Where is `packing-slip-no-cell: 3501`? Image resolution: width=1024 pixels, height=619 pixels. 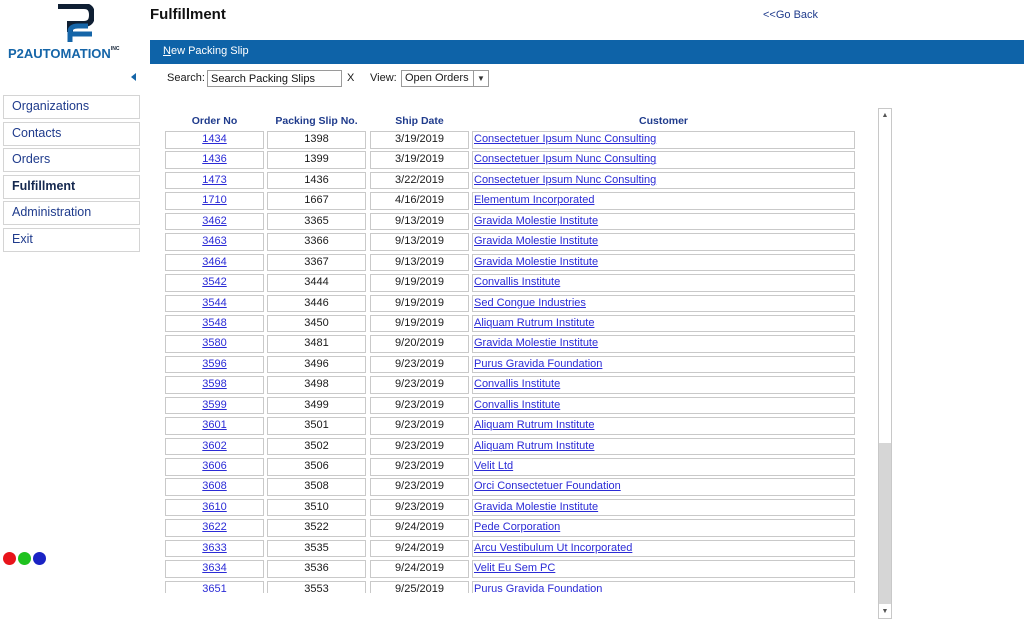 packing-slip-no-cell: 3501 is located at coordinates (316, 426).